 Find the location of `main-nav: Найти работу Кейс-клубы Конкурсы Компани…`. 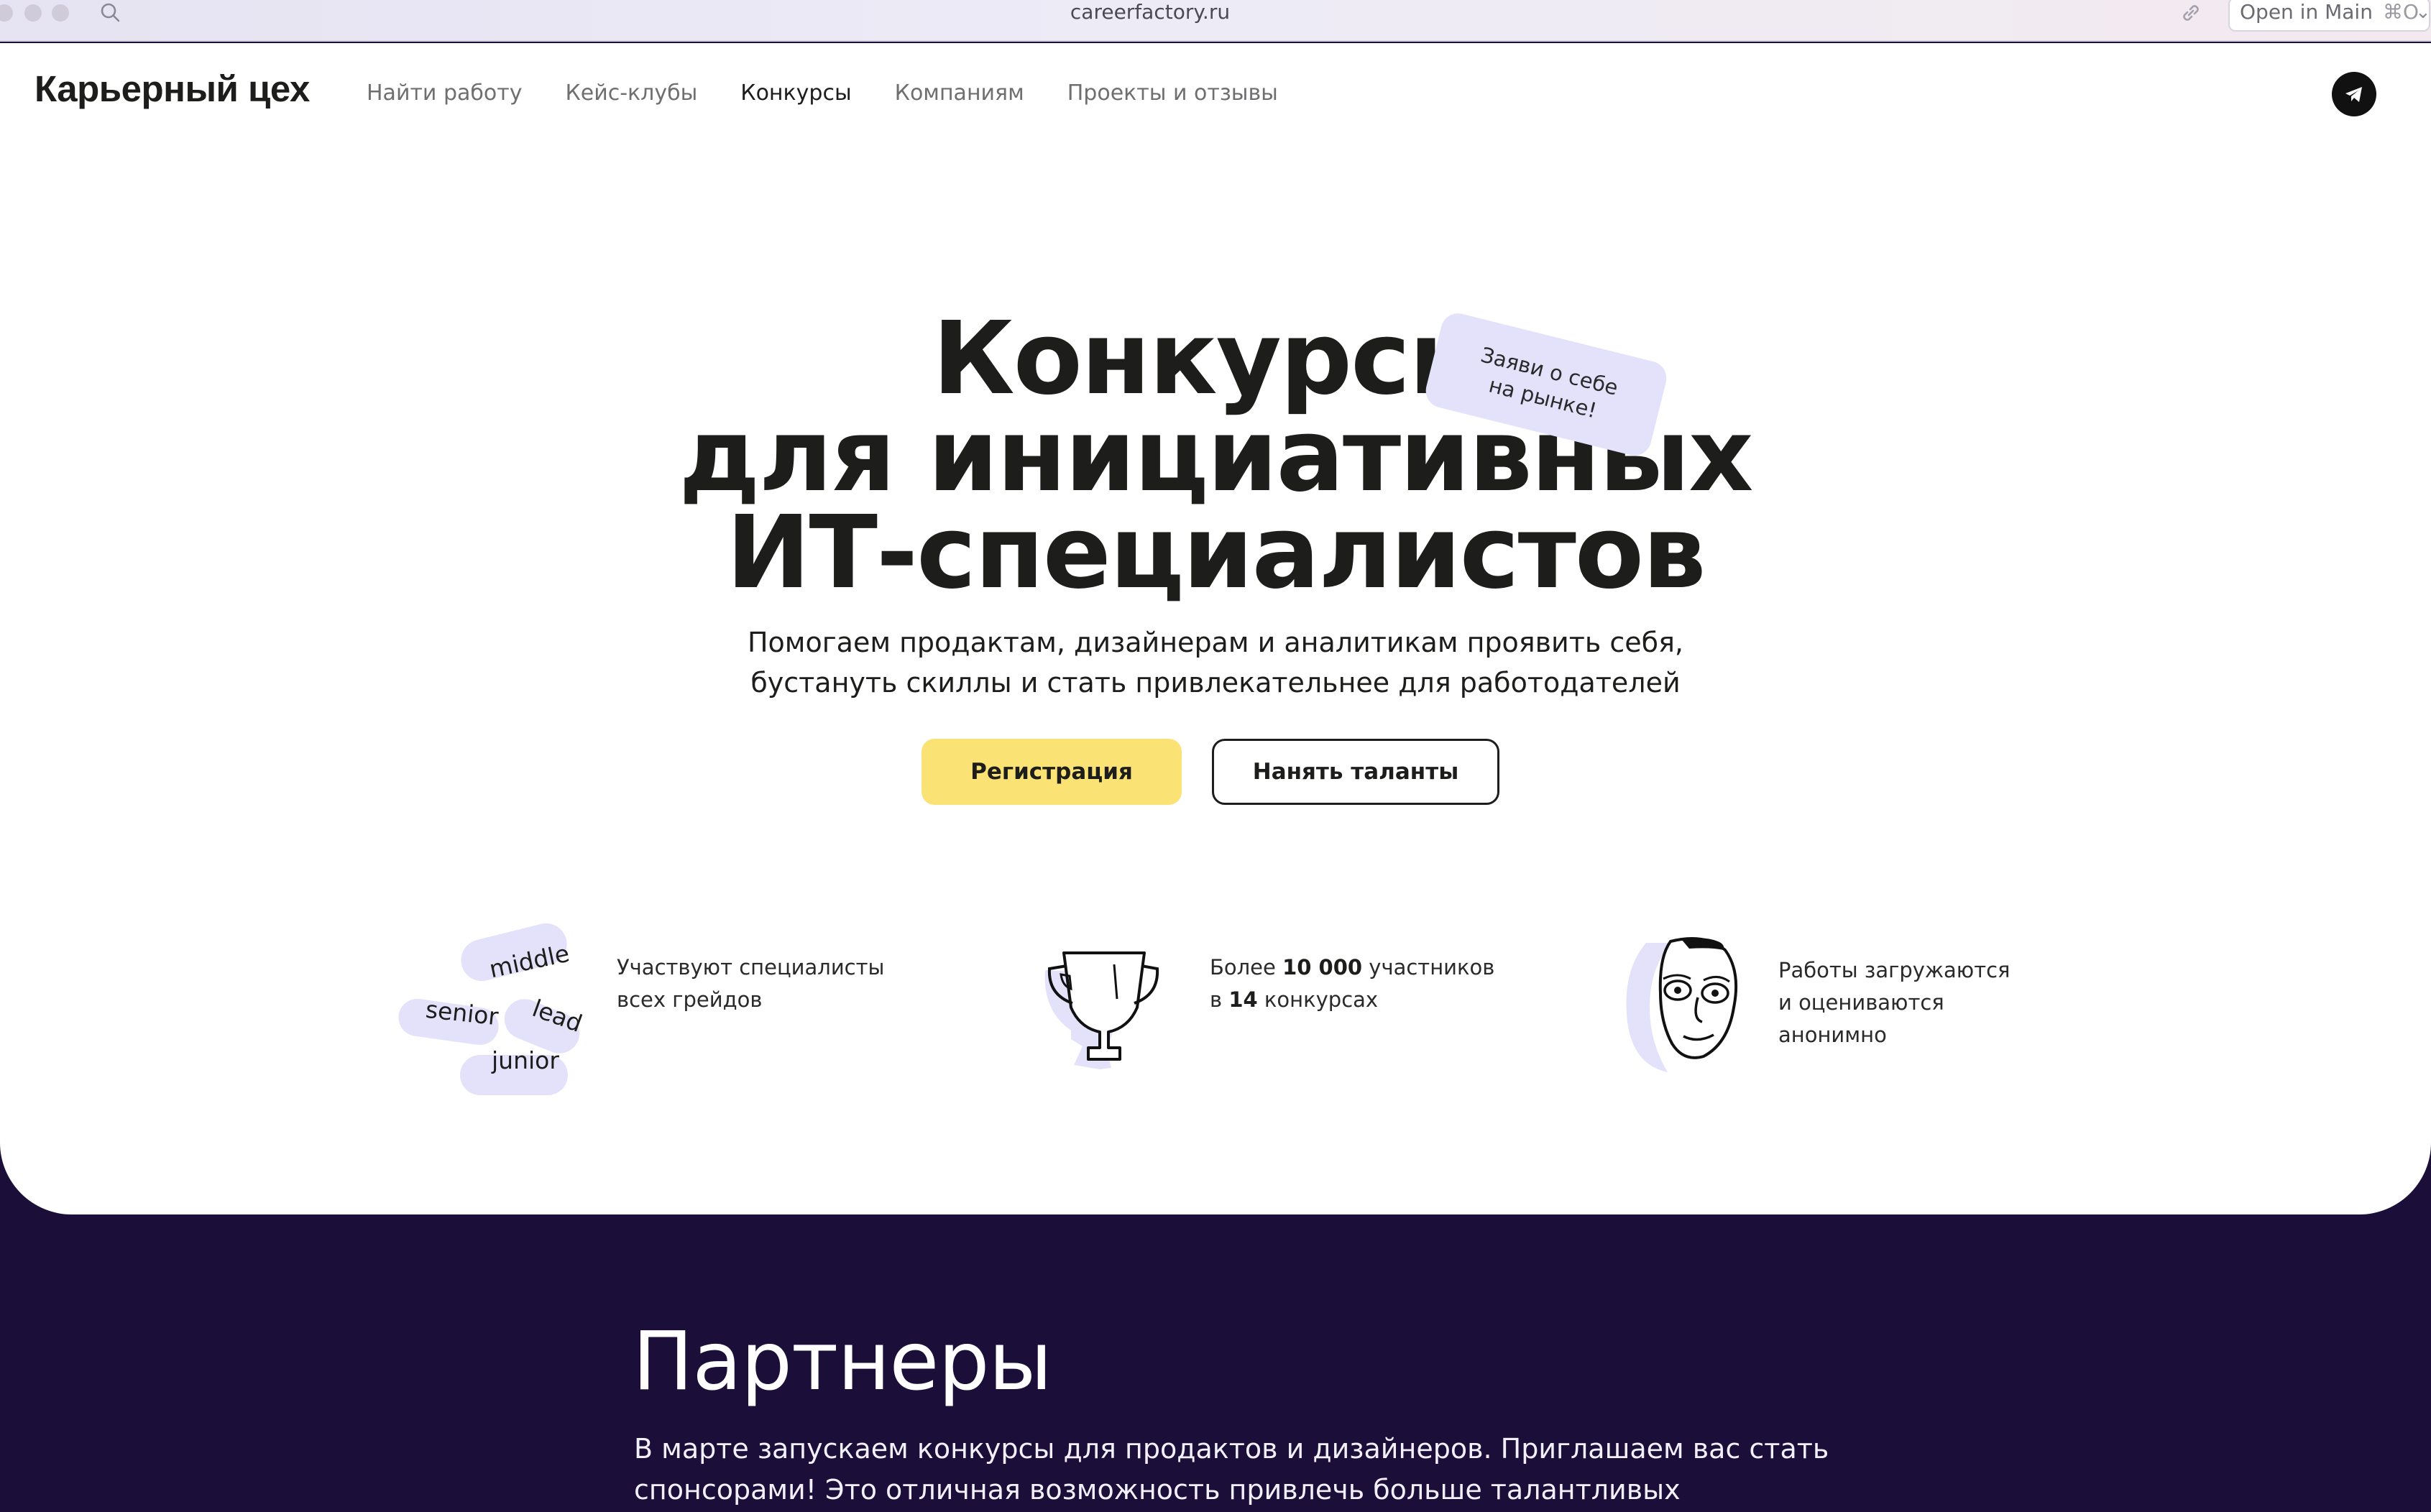

main-nav: Найти работу Кейс-клубы Конкурсы Компани… is located at coordinates (823, 93).